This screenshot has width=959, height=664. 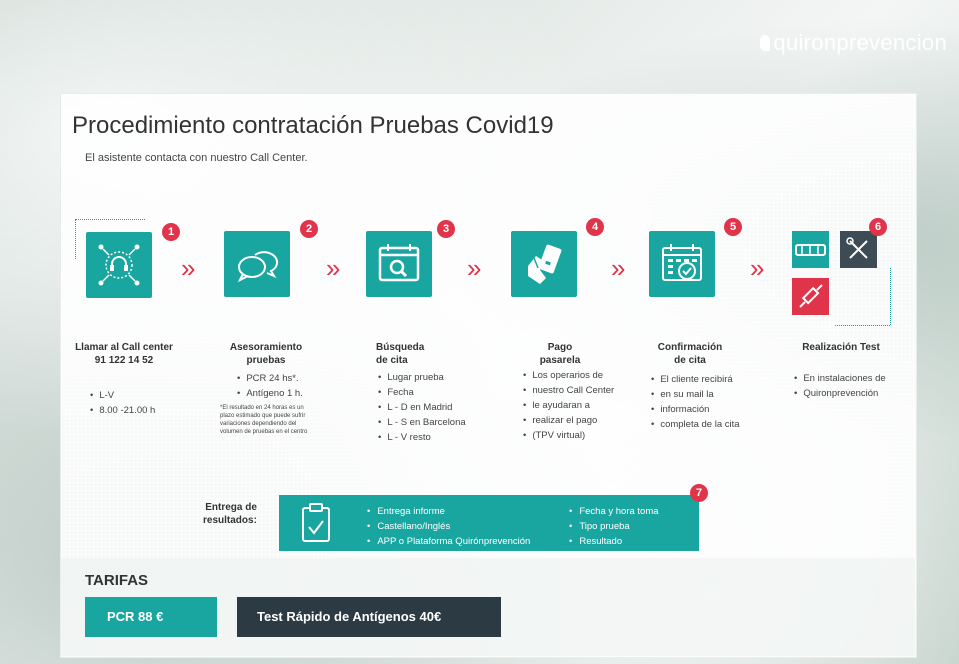 I want to click on step-4-title: Pago pasarela, so click(x=560, y=354).